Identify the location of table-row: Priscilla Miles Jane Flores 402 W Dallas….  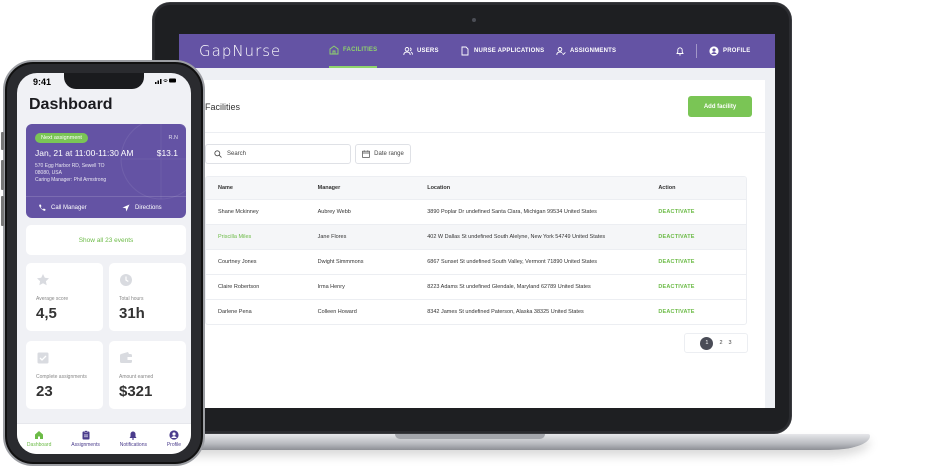
(476, 236).